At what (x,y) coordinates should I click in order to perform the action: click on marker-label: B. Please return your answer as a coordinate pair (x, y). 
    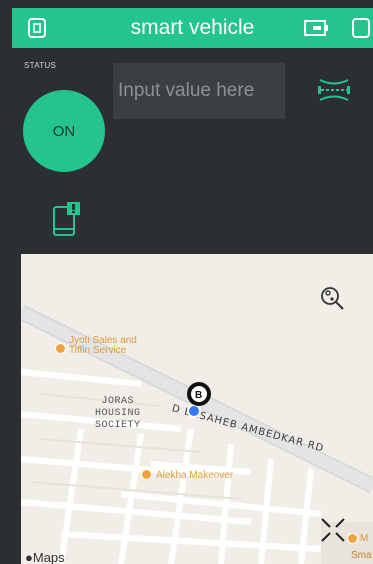
    Looking at the image, I should click on (198, 395).